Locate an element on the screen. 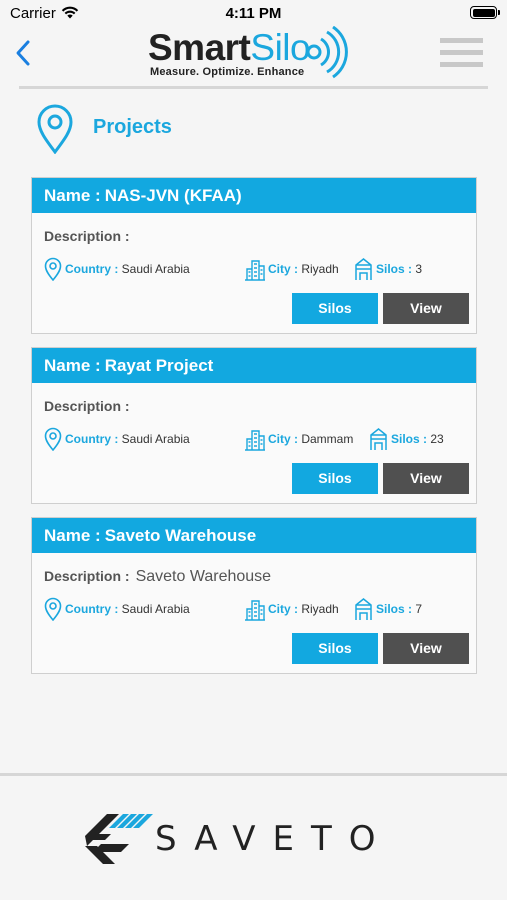 The width and height of the screenshot is (507, 900). silos-count: 3 is located at coordinates (419, 269).